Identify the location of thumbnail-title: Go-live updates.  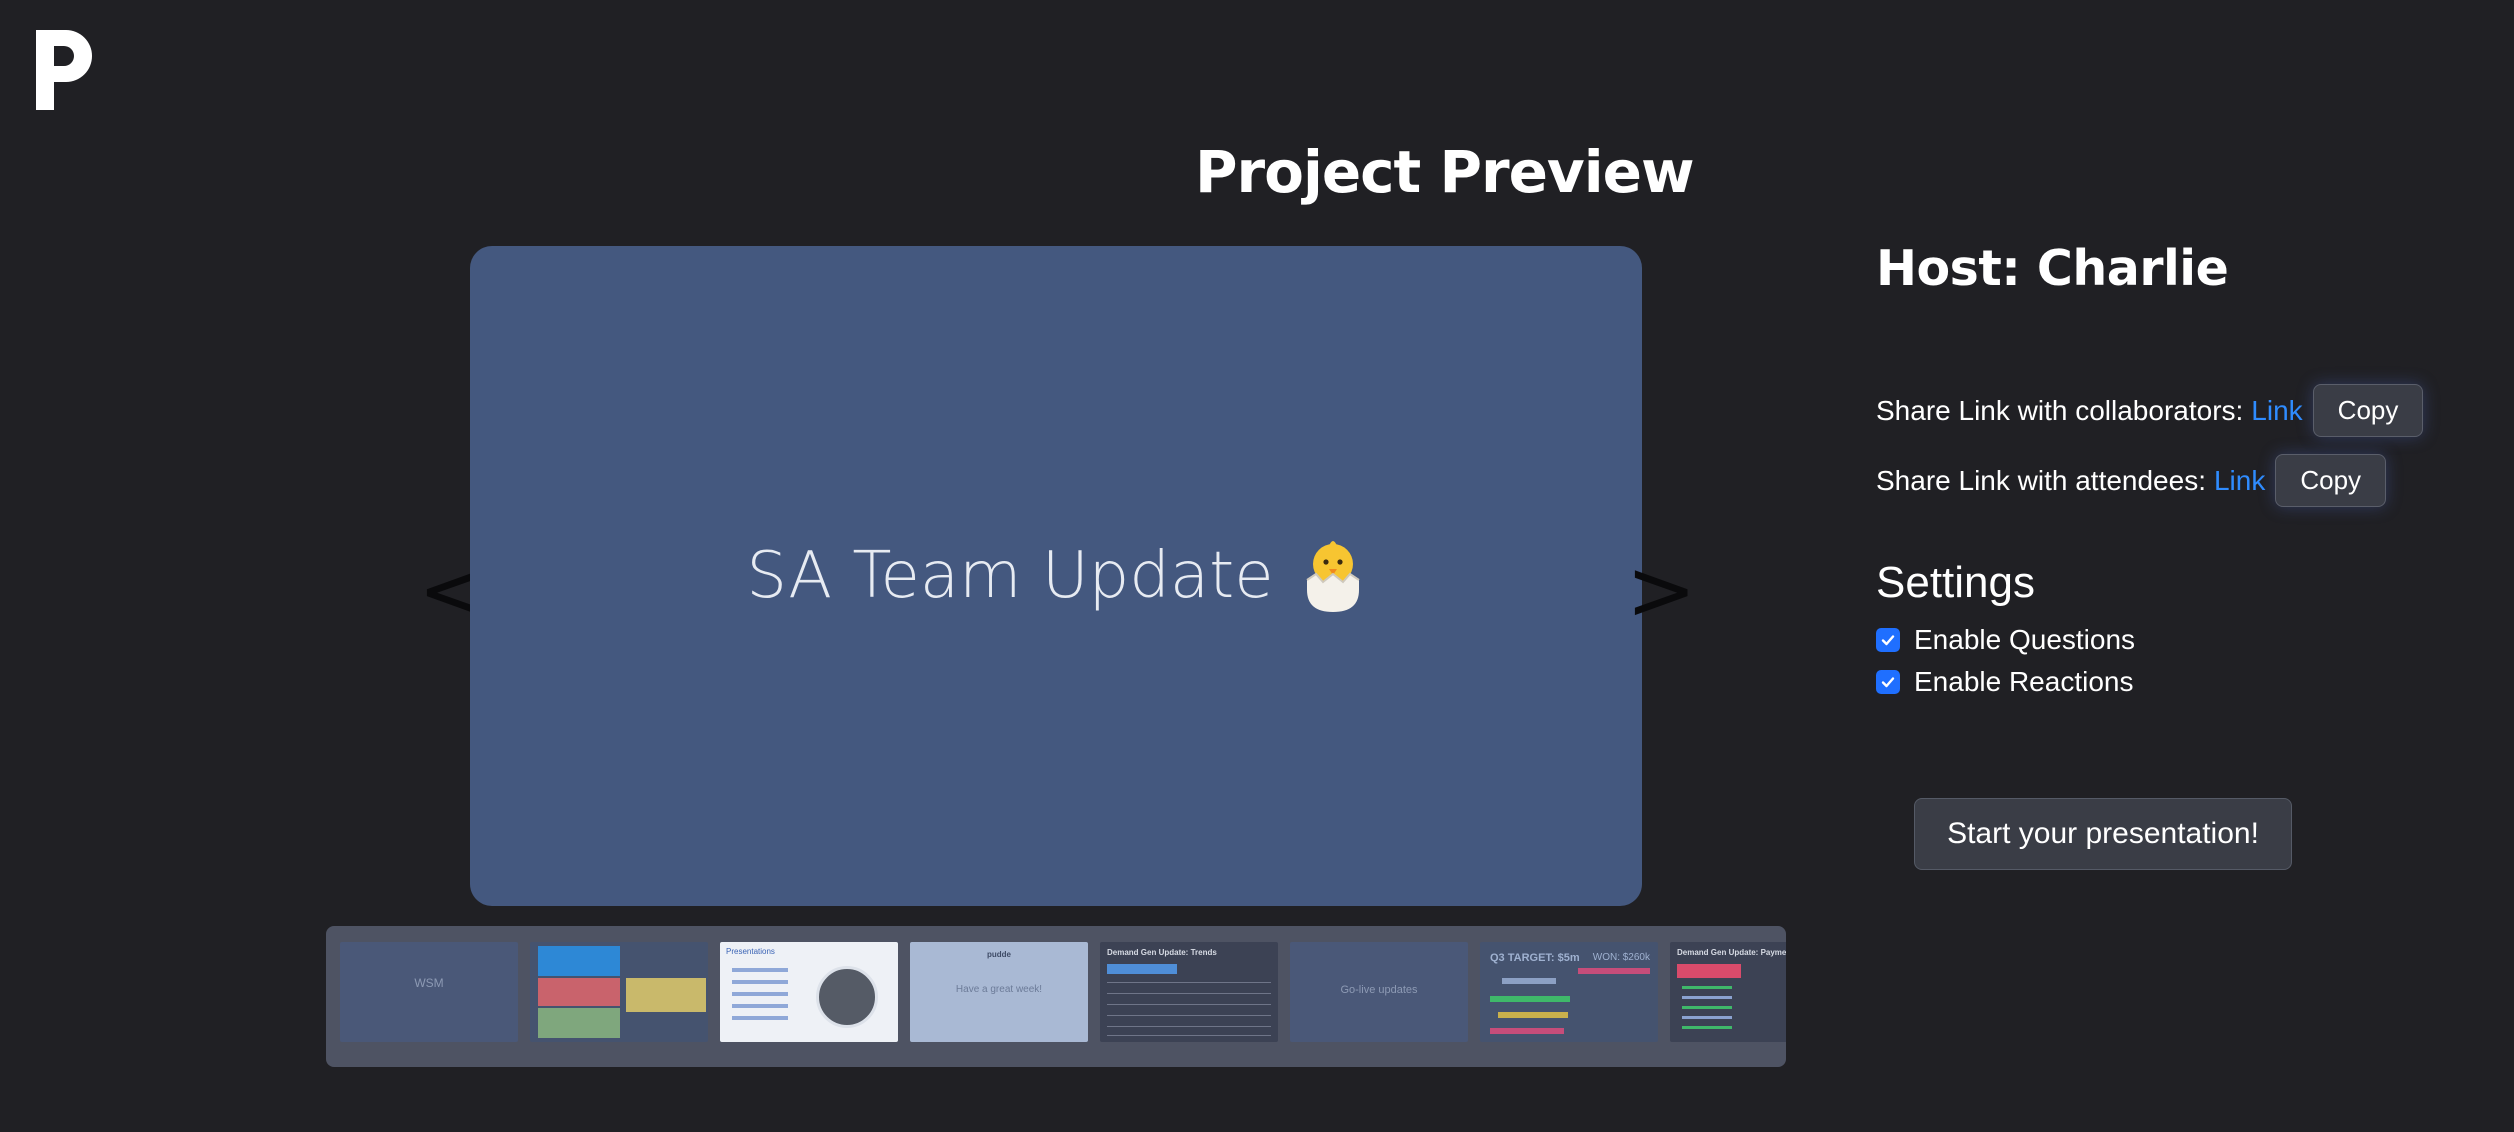
(1379, 990).